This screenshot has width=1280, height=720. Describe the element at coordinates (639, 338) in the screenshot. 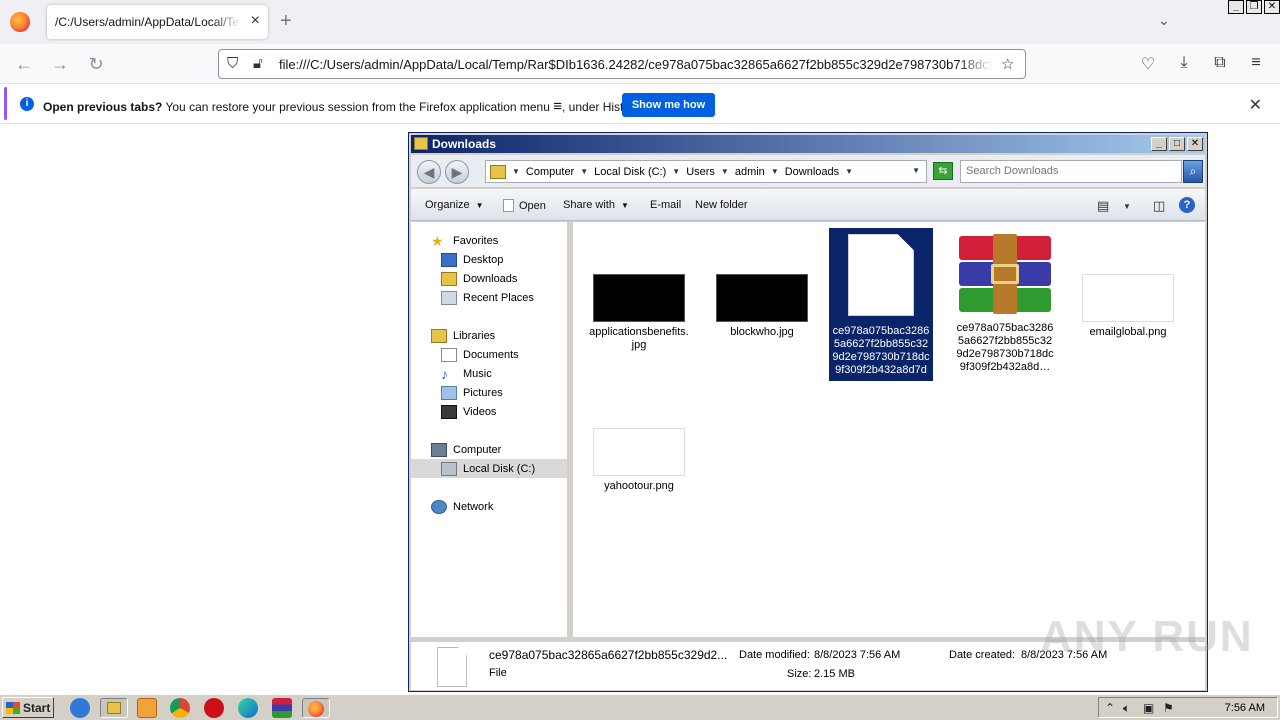

I see `file-name: applicationsbenefits.jpg` at that location.